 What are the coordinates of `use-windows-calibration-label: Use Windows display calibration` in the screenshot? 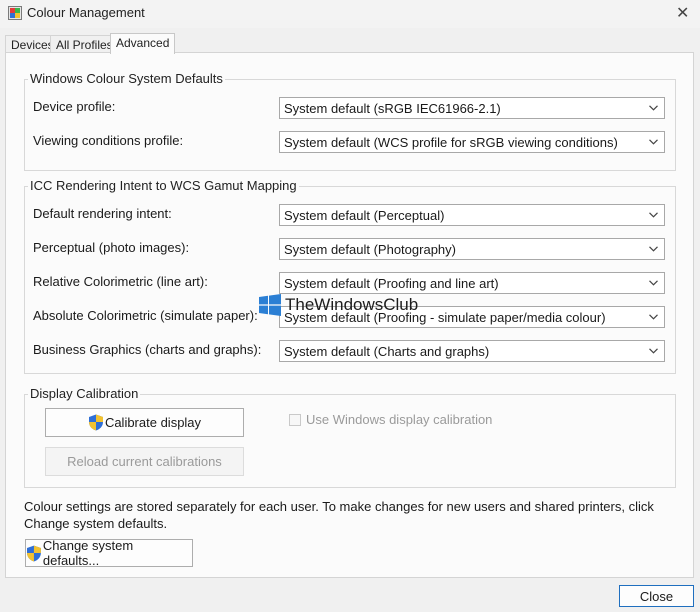 It's located at (399, 419).